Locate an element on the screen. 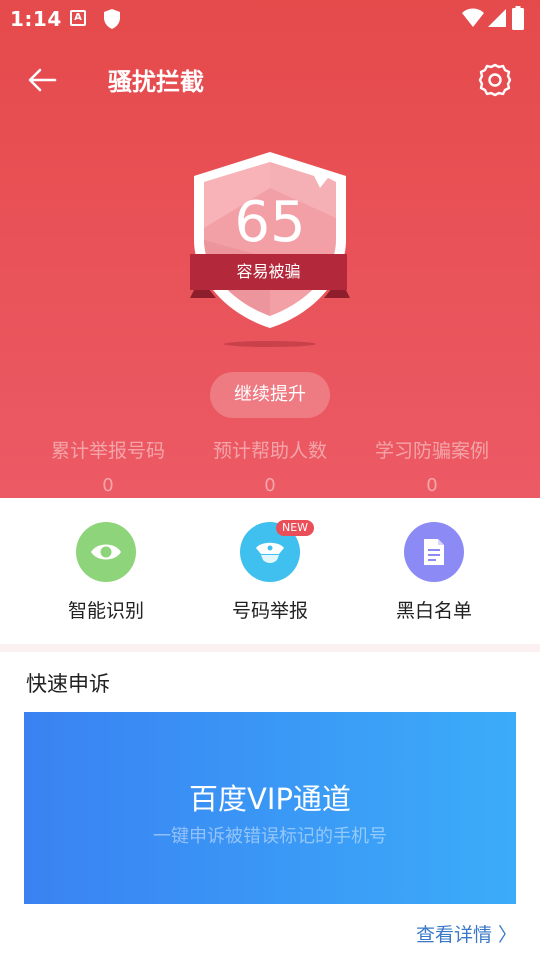 The image size is (540, 960). continue-improve-button: 继续提升 is located at coordinates (270, 395).